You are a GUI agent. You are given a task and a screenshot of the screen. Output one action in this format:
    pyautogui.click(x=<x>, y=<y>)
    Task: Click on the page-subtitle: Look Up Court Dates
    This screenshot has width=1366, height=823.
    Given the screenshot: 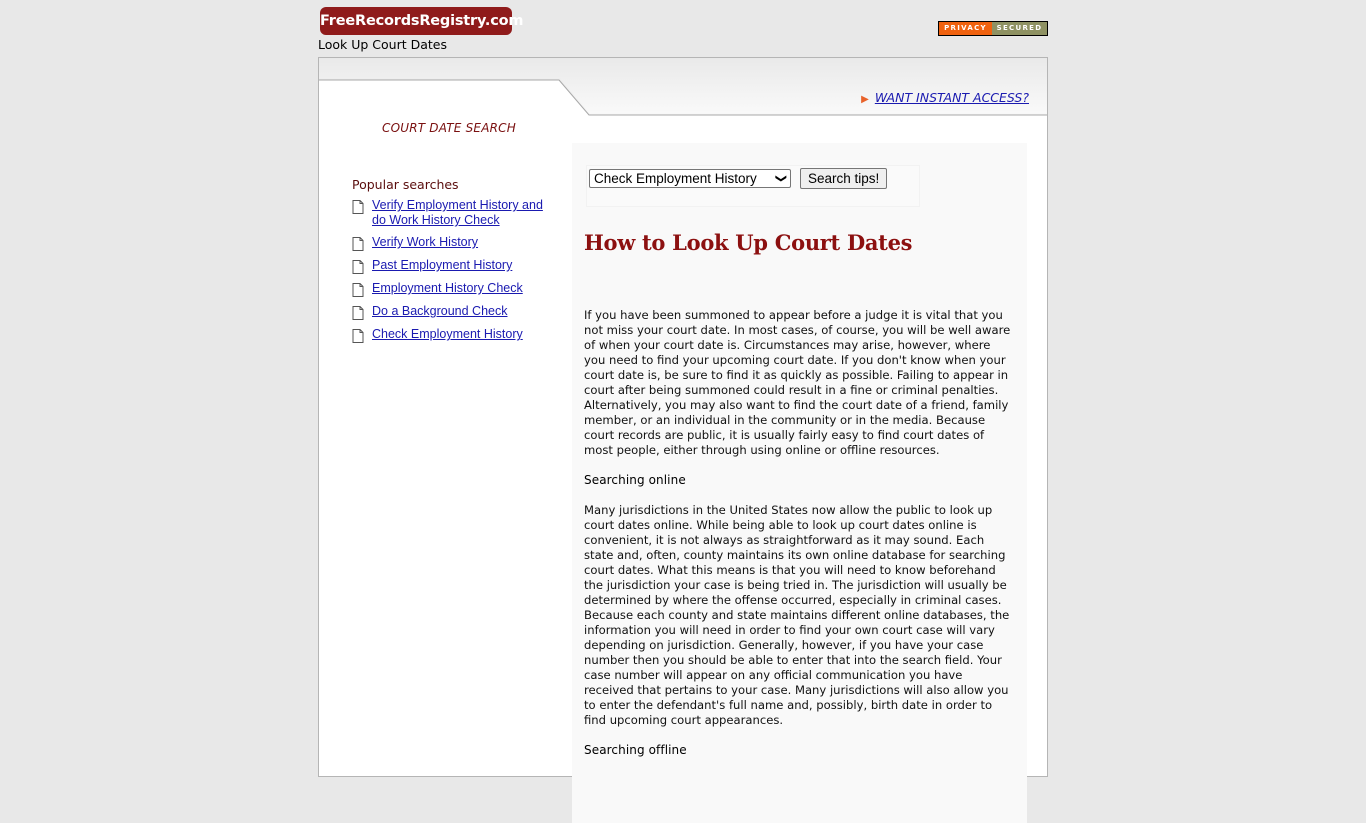 What is the action you would take?
    pyautogui.click(x=383, y=44)
    